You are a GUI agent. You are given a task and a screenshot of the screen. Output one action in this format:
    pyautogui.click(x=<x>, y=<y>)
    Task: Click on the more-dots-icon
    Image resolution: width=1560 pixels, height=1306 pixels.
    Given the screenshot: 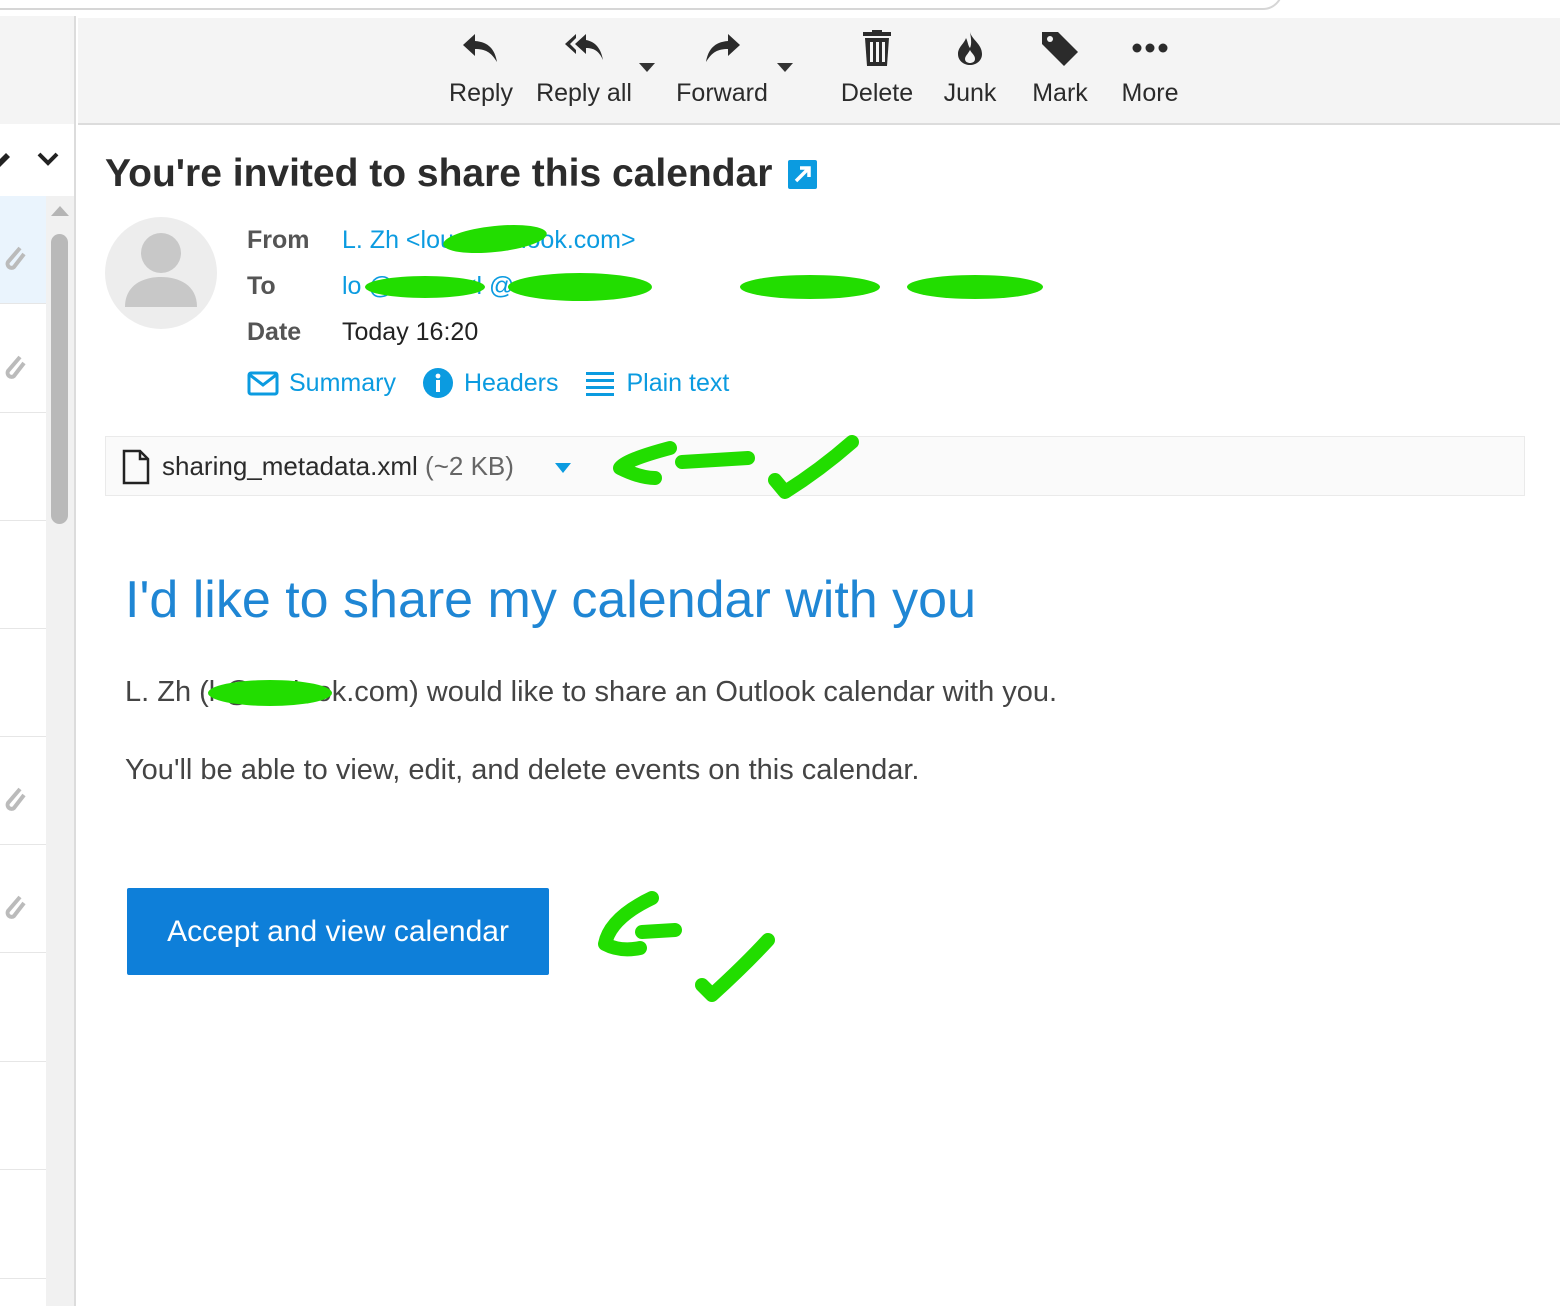 What is the action you would take?
    pyautogui.click(x=1150, y=48)
    